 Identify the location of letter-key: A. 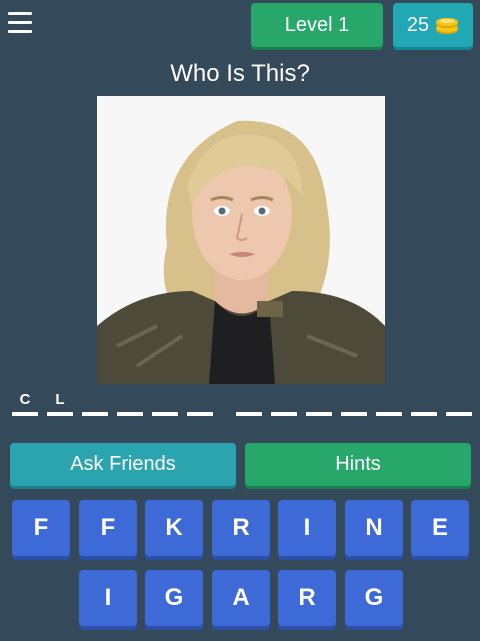
(241, 598).